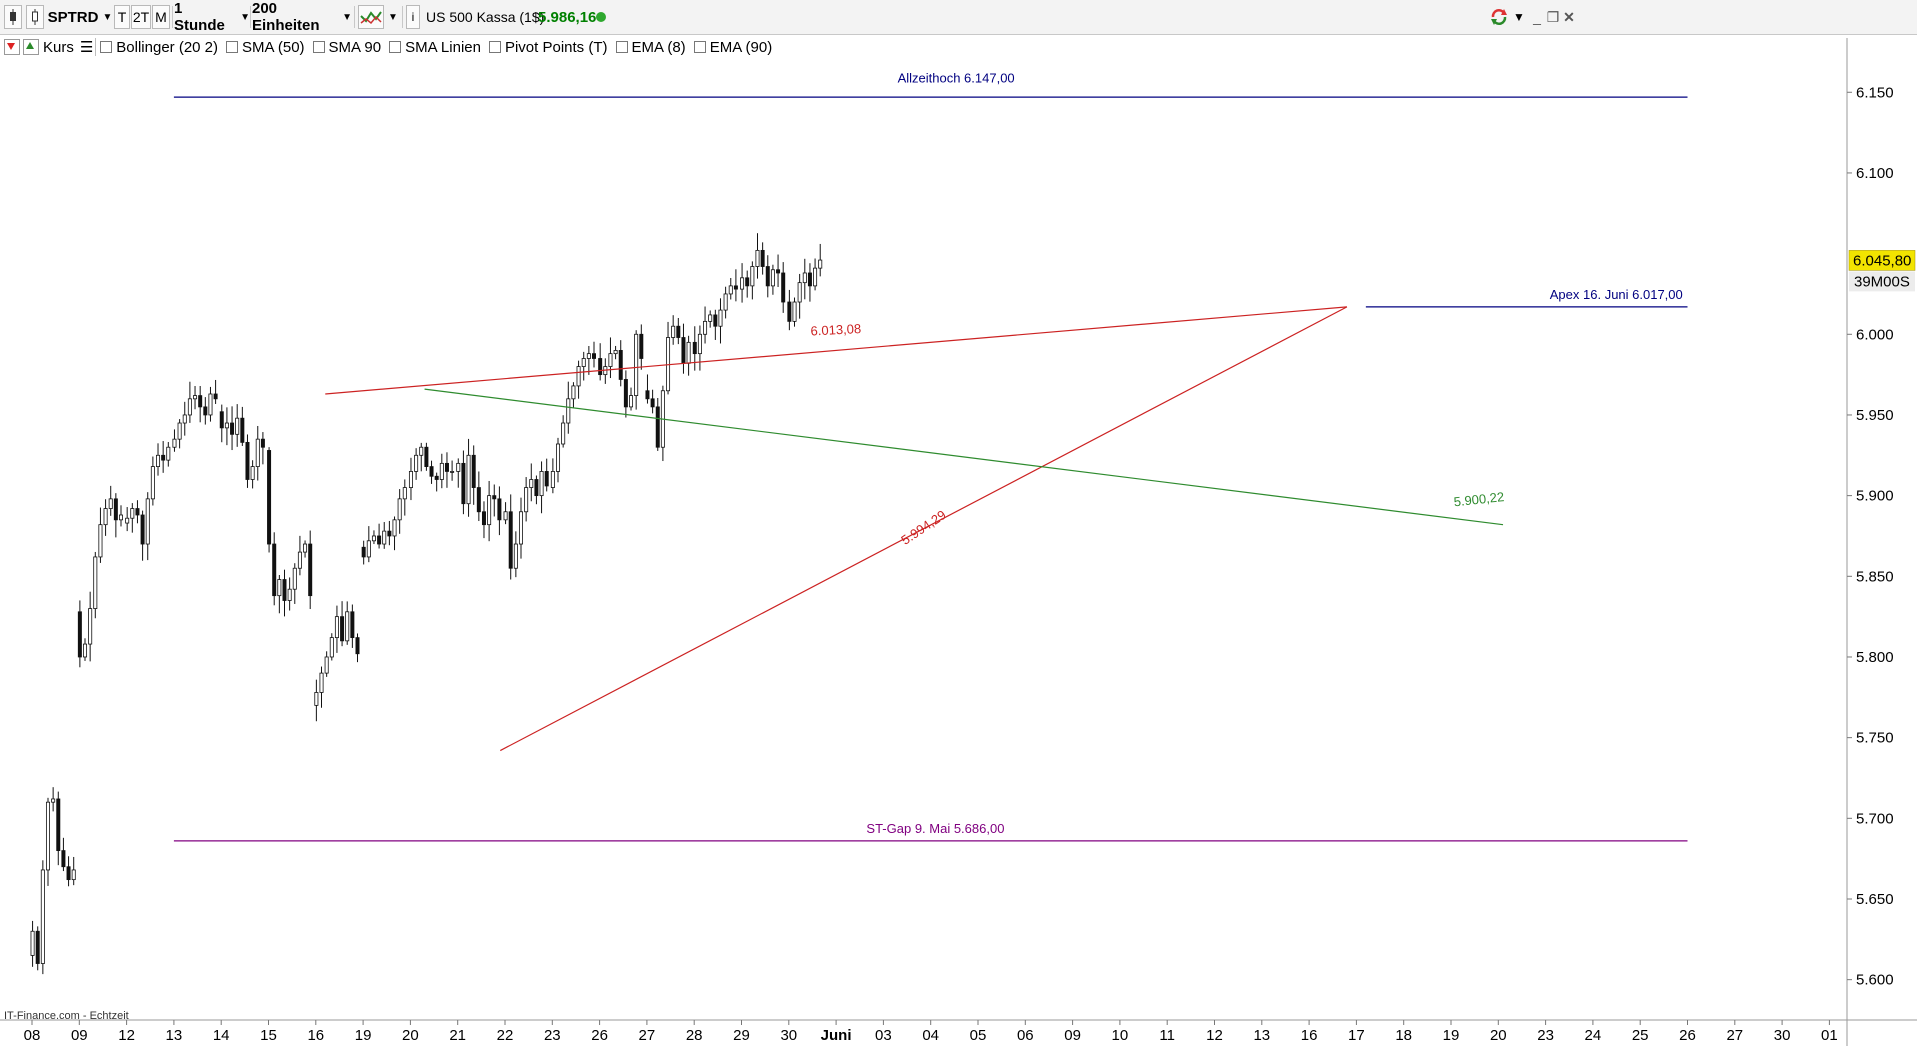  I want to click on indicator-kurs: Kurs, so click(58, 47).